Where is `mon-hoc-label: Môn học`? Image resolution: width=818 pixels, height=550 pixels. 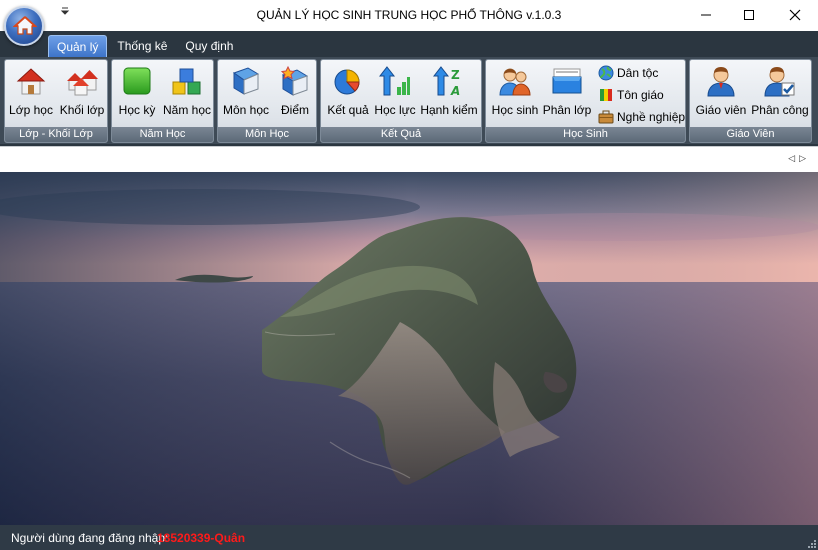 mon-hoc-label: Môn học is located at coordinates (246, 110).